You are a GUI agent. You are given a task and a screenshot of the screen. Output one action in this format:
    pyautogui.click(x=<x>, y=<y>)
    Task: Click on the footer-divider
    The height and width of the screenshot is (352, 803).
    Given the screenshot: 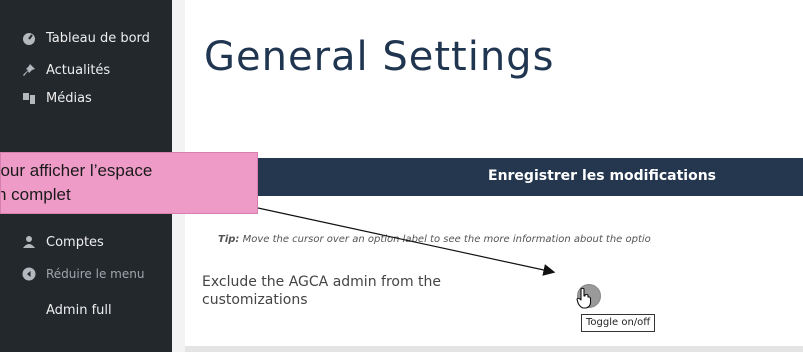 What is the action you would take?
    pyautogui.click(x=494, y=349)
    